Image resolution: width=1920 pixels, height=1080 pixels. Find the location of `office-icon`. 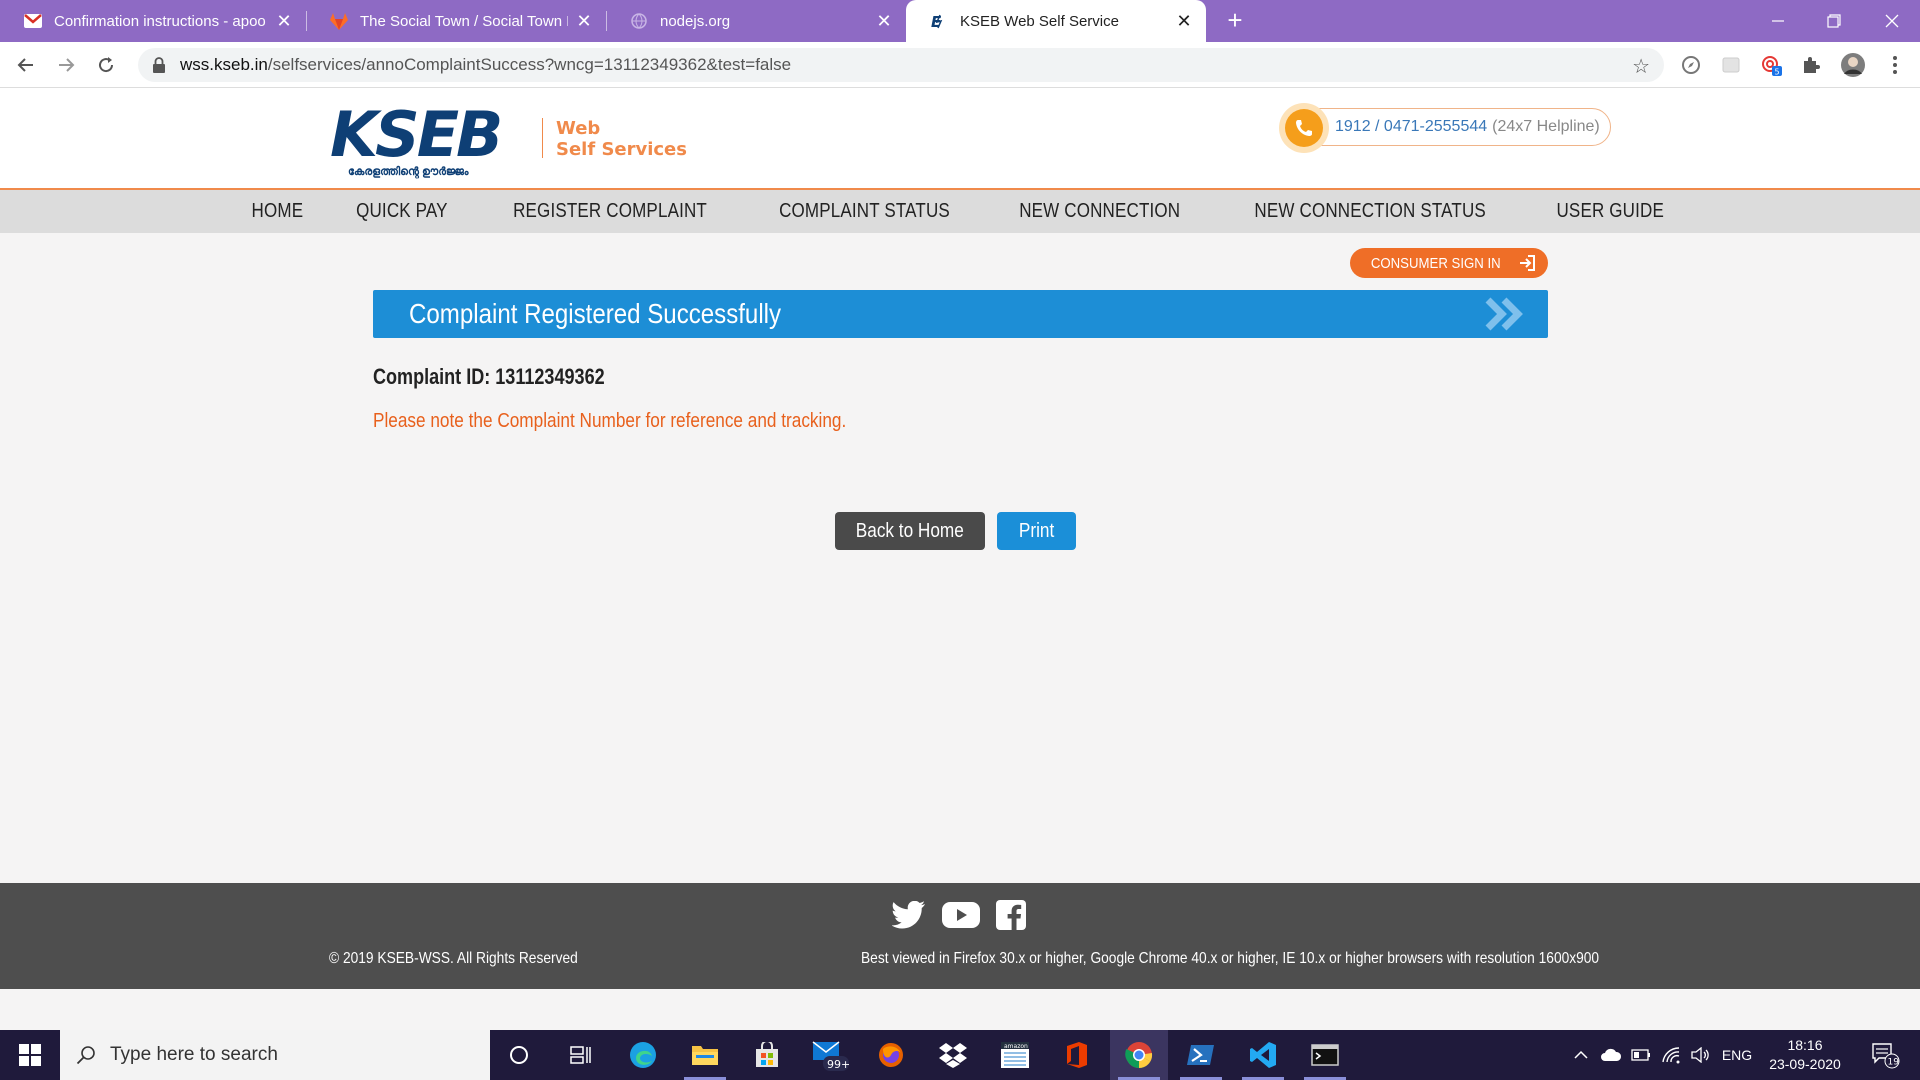

office-icon is located at coordinates (1077, 1055).